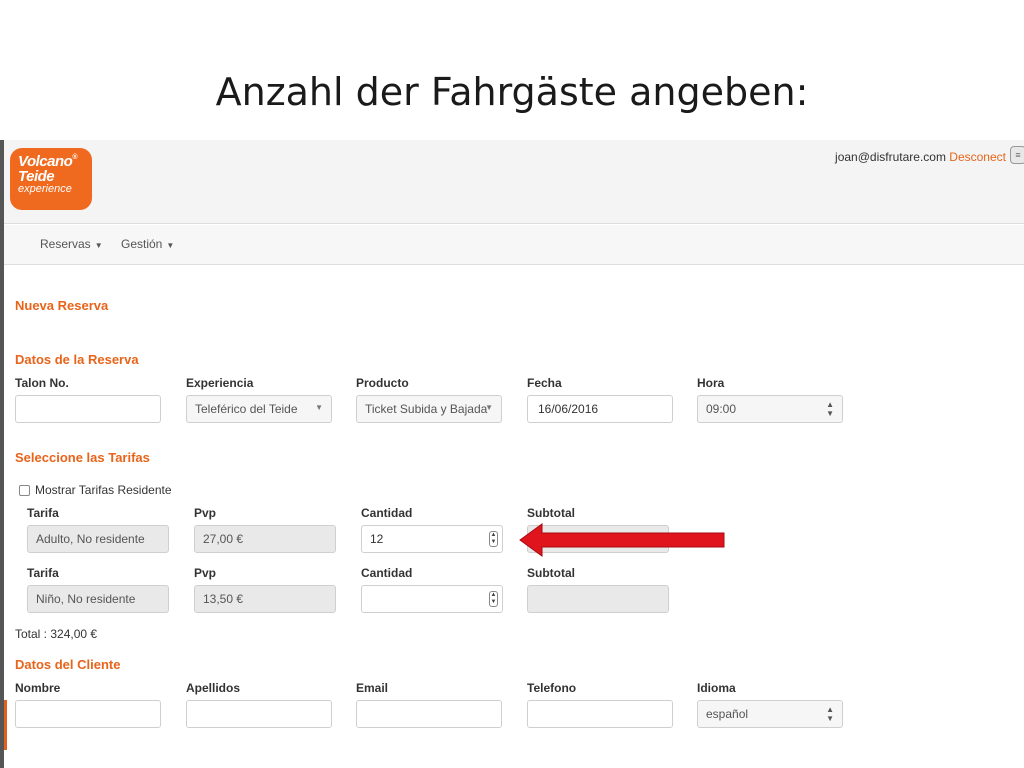 This screenshot has height=768, width=1024. What do you see at coordinates (65, 244) in the screenshot?
I see `nav-reservas-label: Reservas` at bounding box center [65, 244].